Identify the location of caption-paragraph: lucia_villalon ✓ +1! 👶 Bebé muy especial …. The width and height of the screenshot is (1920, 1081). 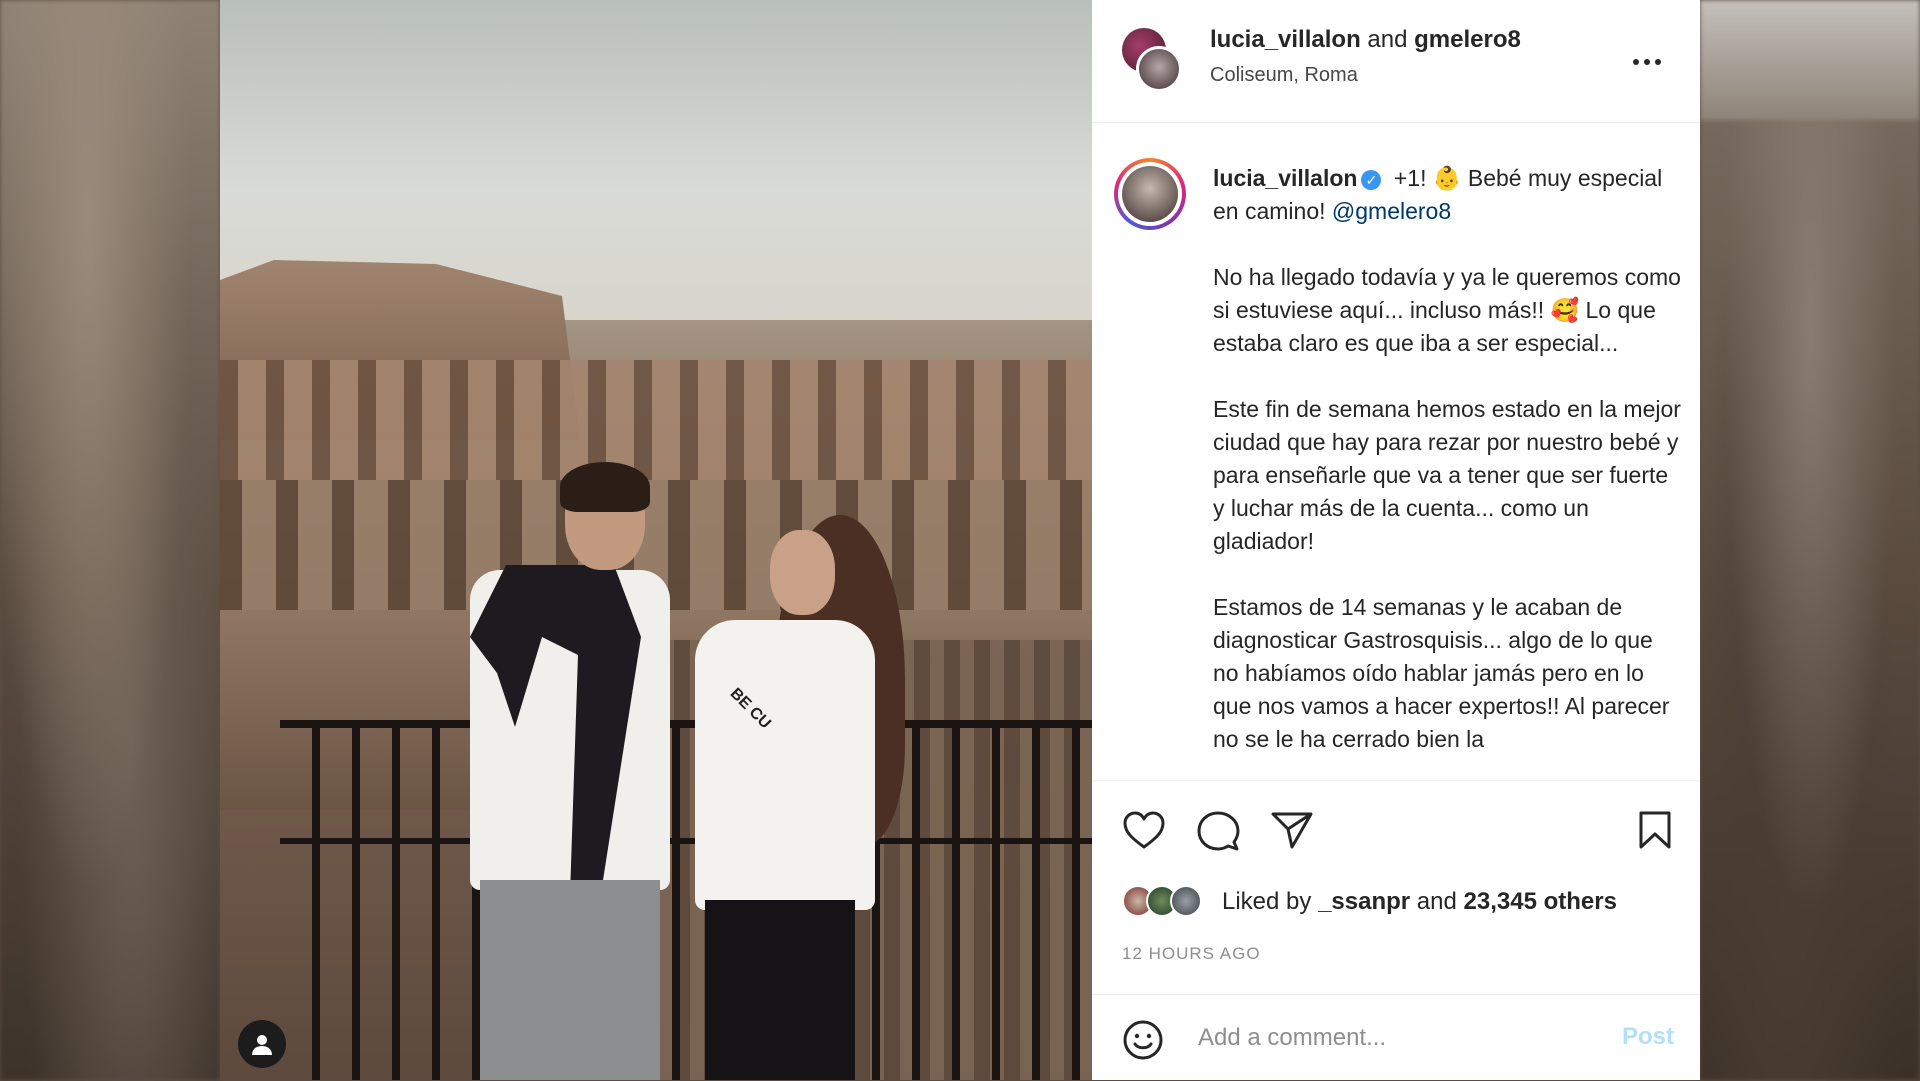
(1448, 195).